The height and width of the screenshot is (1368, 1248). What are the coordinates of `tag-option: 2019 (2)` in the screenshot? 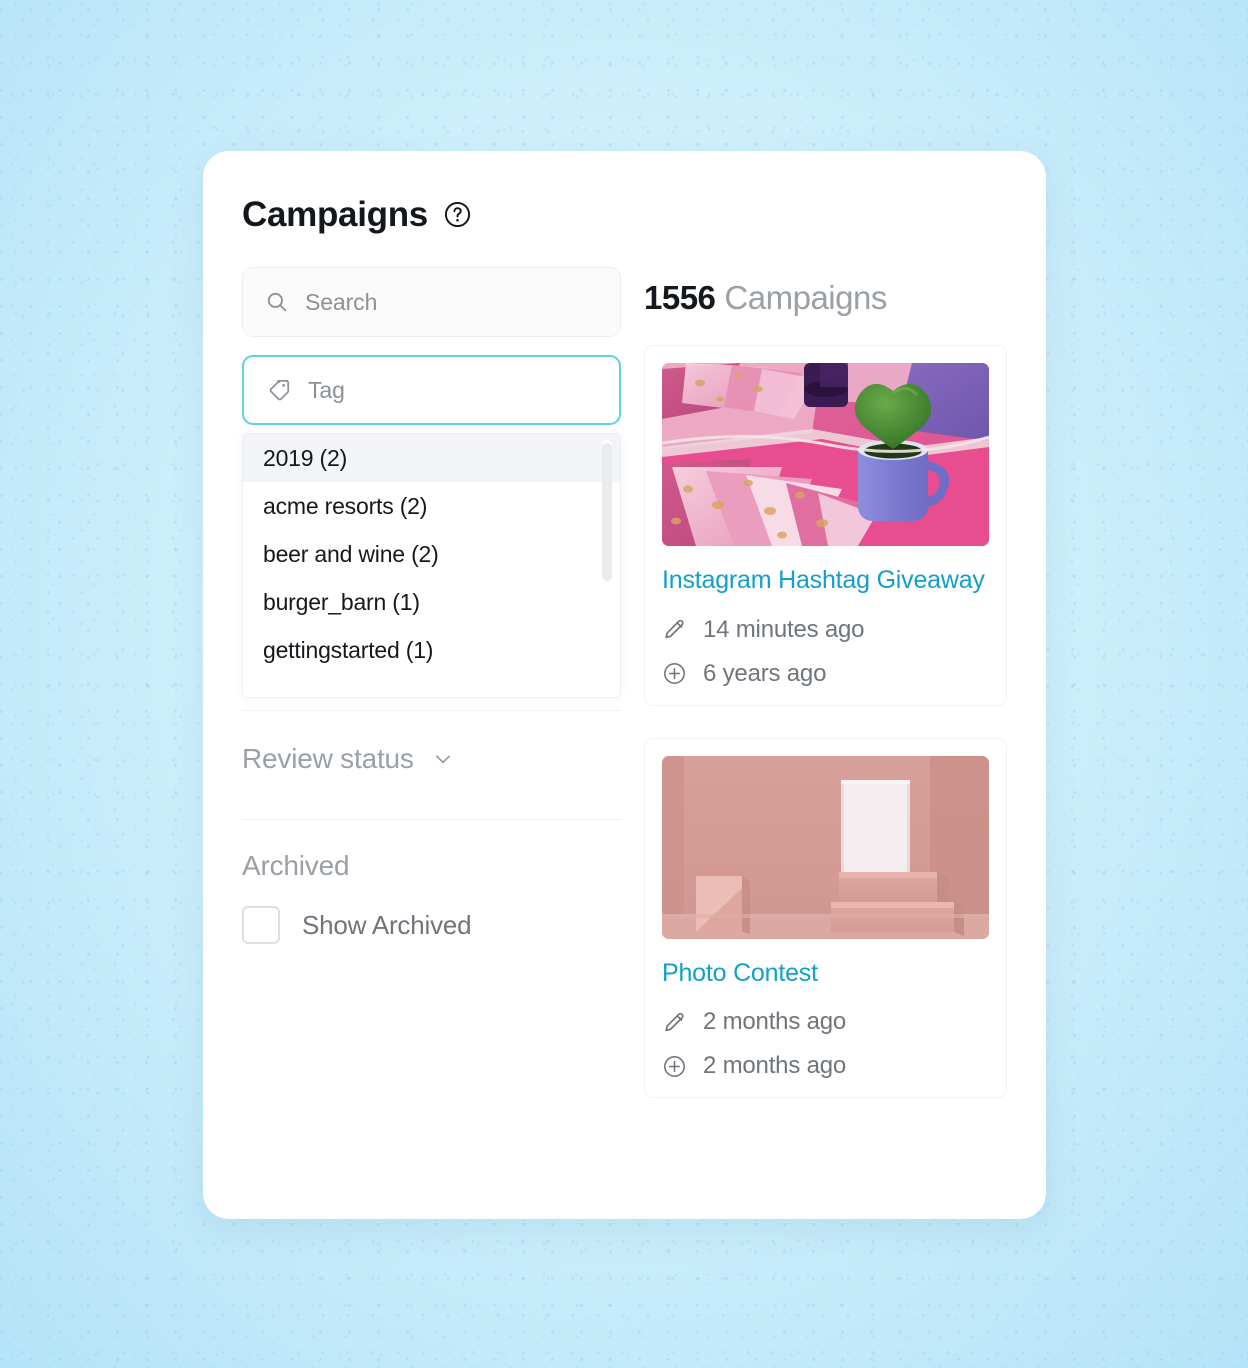 It's located at (431, 458).